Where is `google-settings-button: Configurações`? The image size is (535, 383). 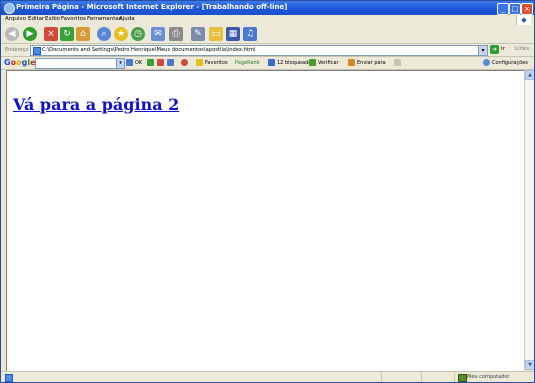
google-settings-button: Configurações is located at coordinates (510, 63).